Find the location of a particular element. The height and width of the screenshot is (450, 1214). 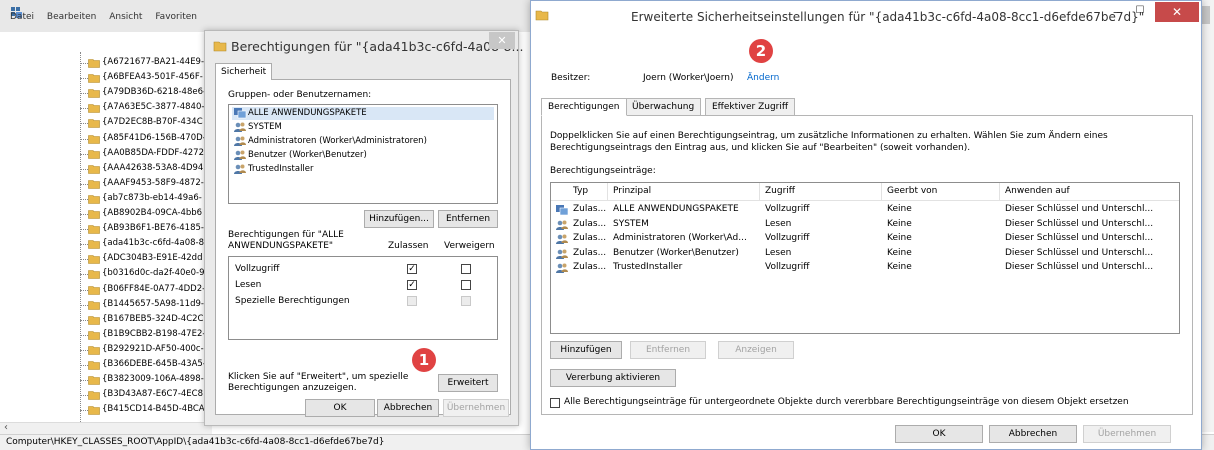

permissions-ok-button: OK is located at coordinates (340, 408).